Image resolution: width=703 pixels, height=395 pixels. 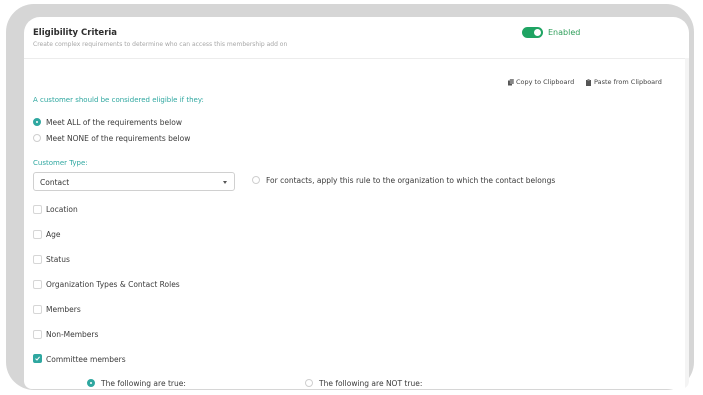 What do you see at coordinates (72, 334) in the screenshot?
I see `non-members-label: Non-Members` at bounding box center [72, 334].